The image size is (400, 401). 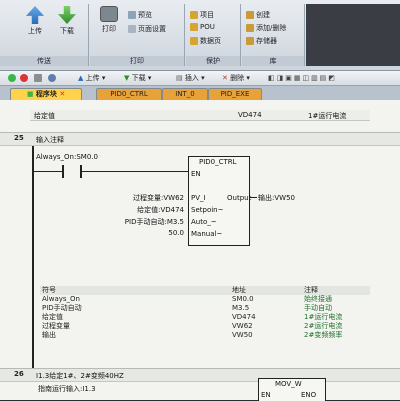 I want to click on symbol-cell: Always_On, so click(x=61, y=299).